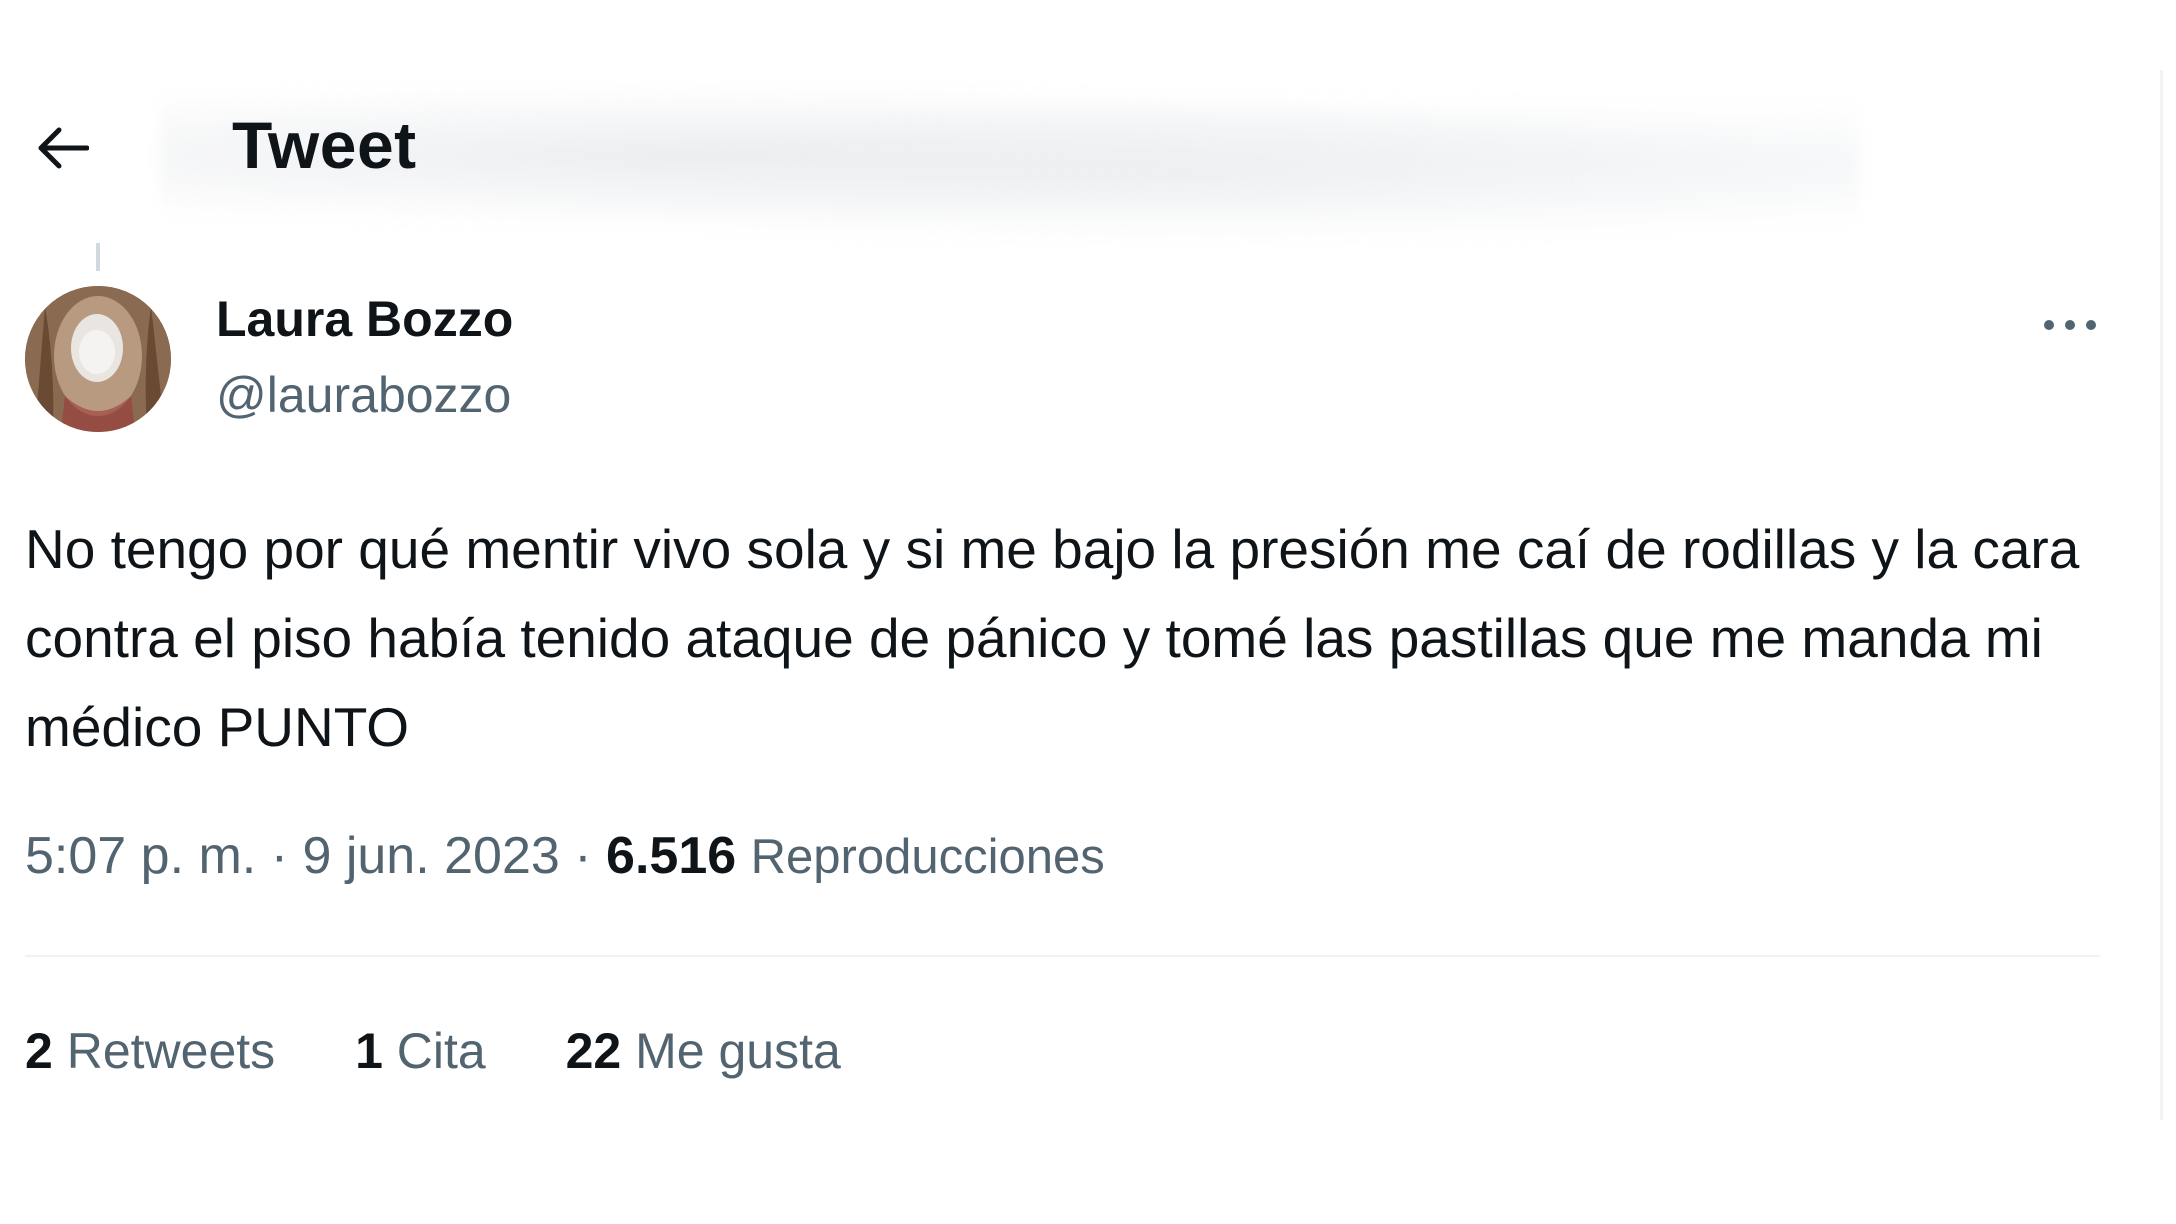  Describe the element at coordinates (593, 1051) in the screenshot. I see `likes-count: 22` at that location.